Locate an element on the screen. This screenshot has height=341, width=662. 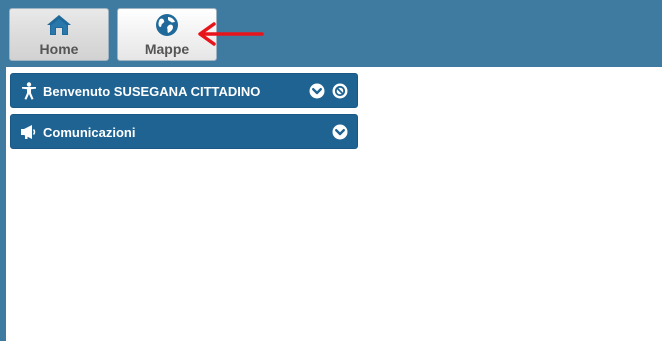
person-icon is located at coordinates (29, 91).